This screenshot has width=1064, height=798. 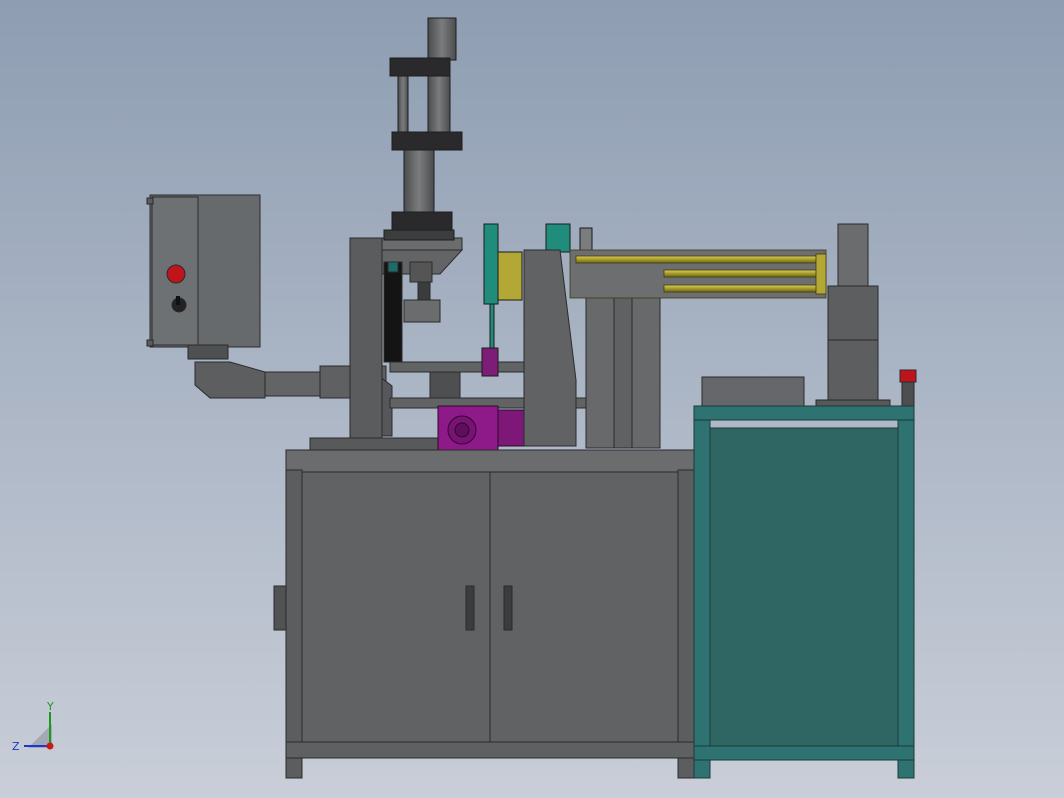 I want to click on emergency-stop-red-button, so click(x=176, y=274).